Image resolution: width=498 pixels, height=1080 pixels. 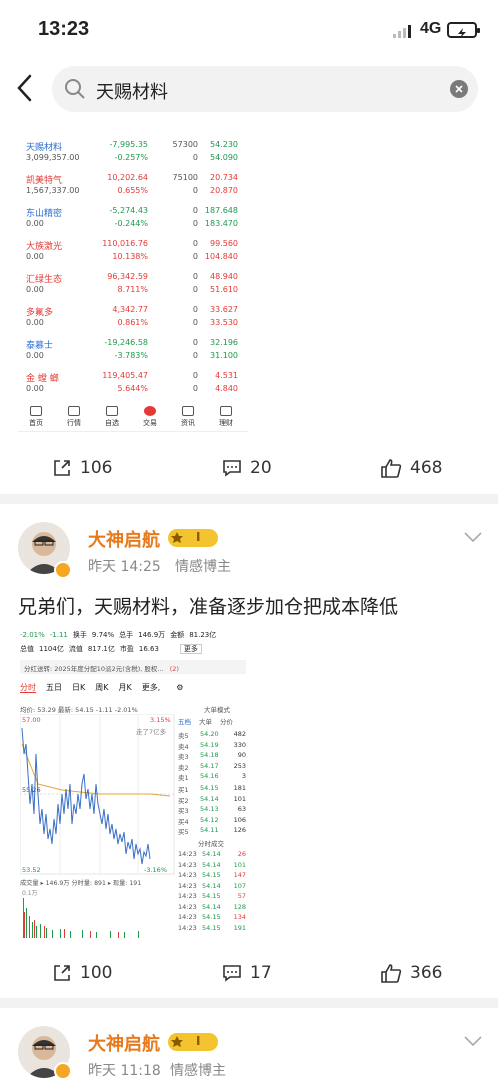 What do you see at coordinates (150, 417) in the screenshot?
I see `nav-item: 交易` at bounding box center [150, 417].